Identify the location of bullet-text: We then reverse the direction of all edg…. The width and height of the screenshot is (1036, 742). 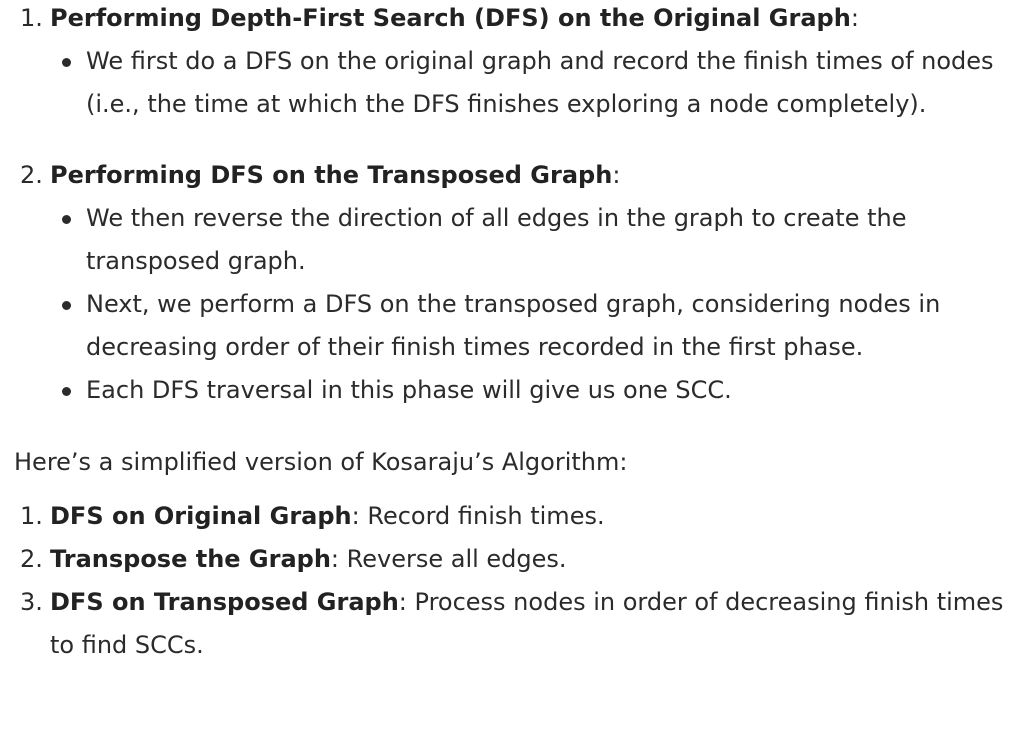
(496, 239).